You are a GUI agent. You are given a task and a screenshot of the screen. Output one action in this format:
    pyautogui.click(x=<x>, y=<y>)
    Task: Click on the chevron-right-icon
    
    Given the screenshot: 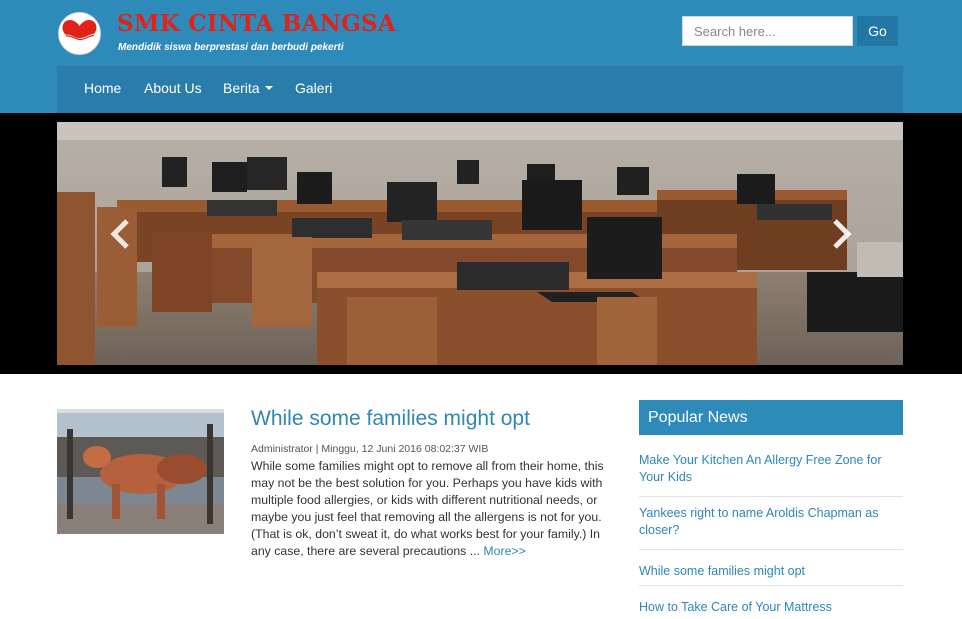 What is the action you would take?
    pyautogui.click(x=841, y=234)
    